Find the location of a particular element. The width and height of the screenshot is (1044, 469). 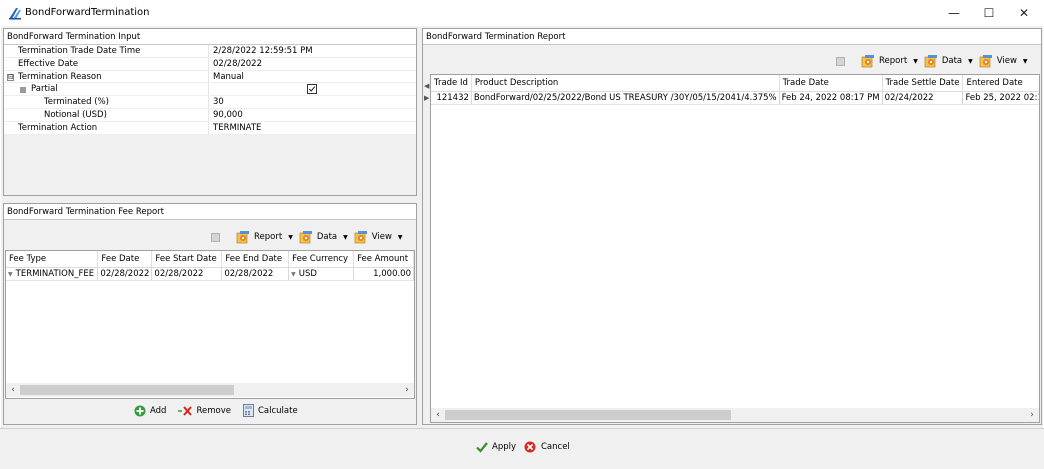

fee-actions-bar: Add Remove Calculate is located at coordinates (222, 410).